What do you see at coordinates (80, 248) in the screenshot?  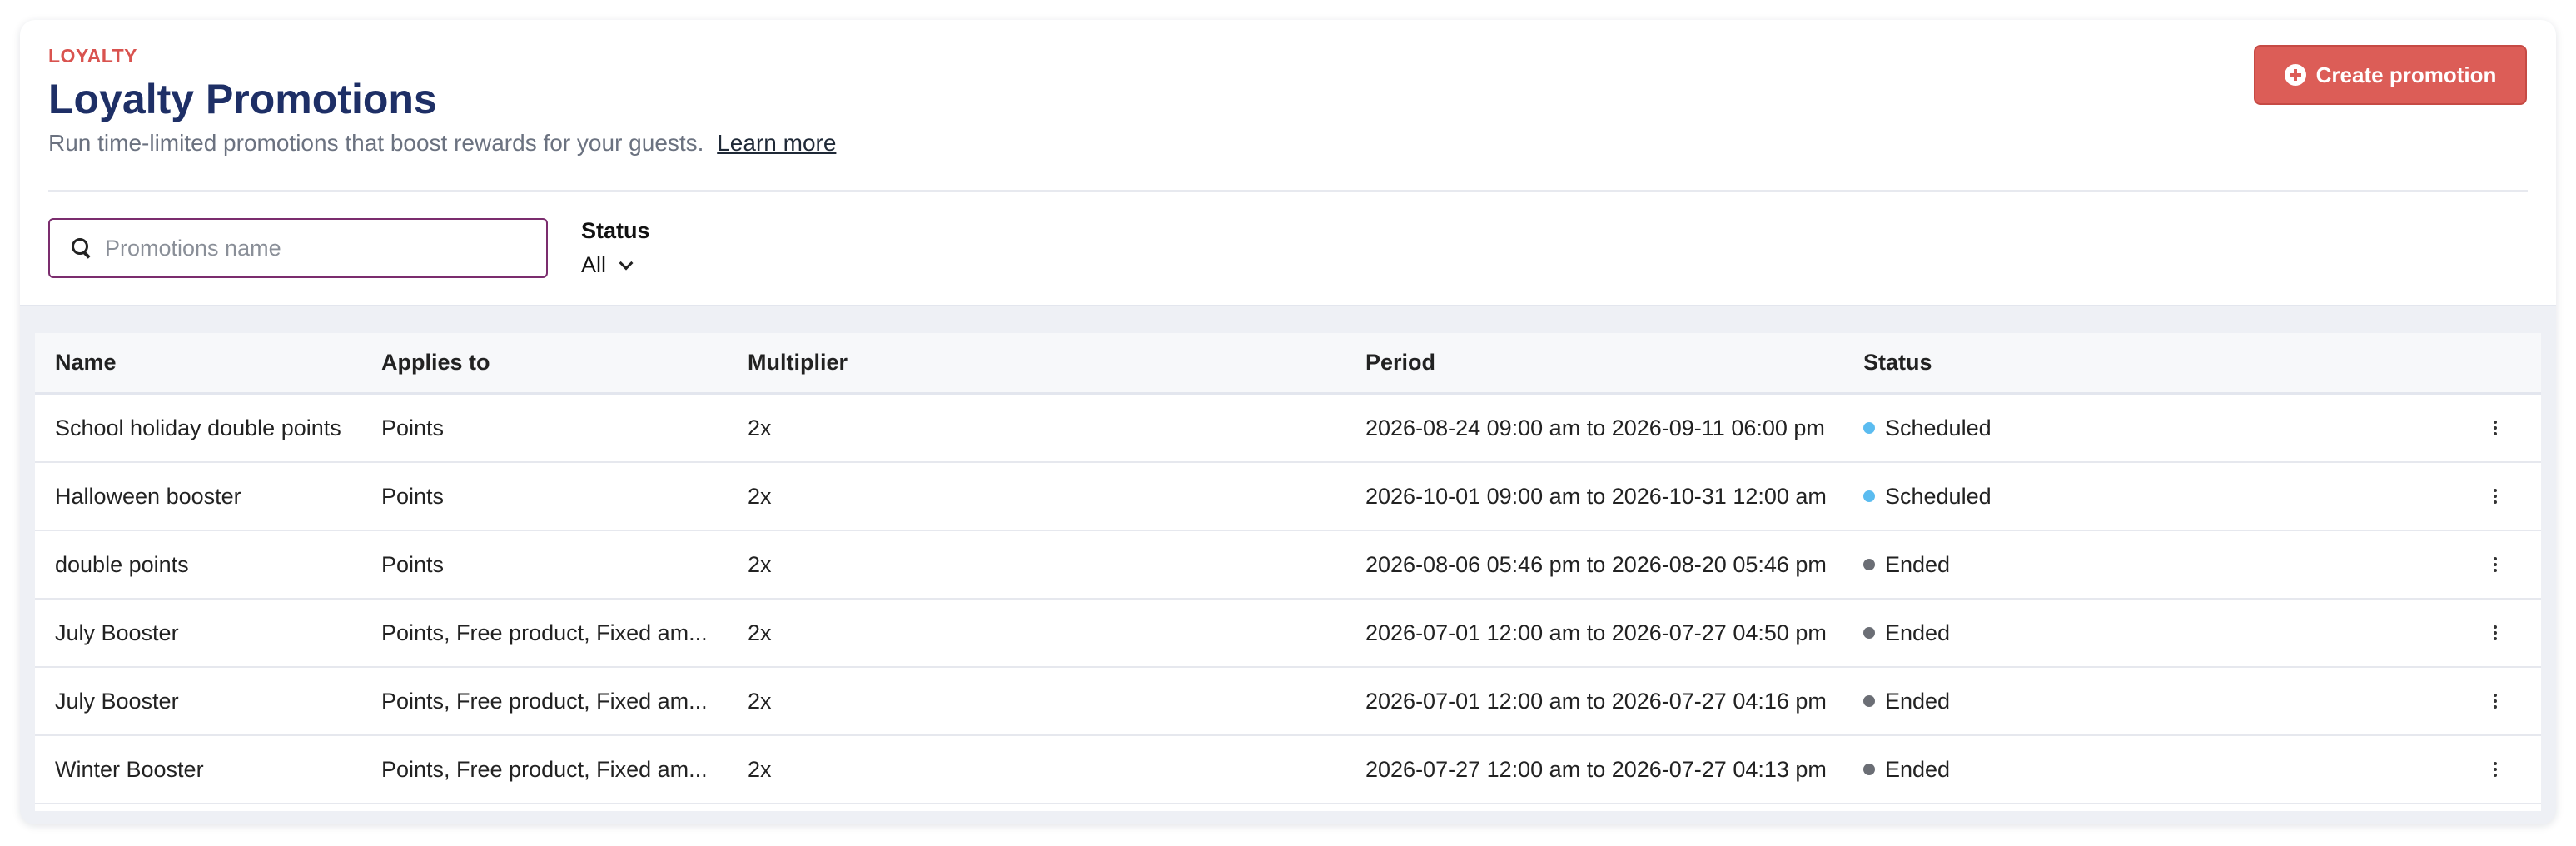 I see `search-icon` at bounding box center [80, 248].